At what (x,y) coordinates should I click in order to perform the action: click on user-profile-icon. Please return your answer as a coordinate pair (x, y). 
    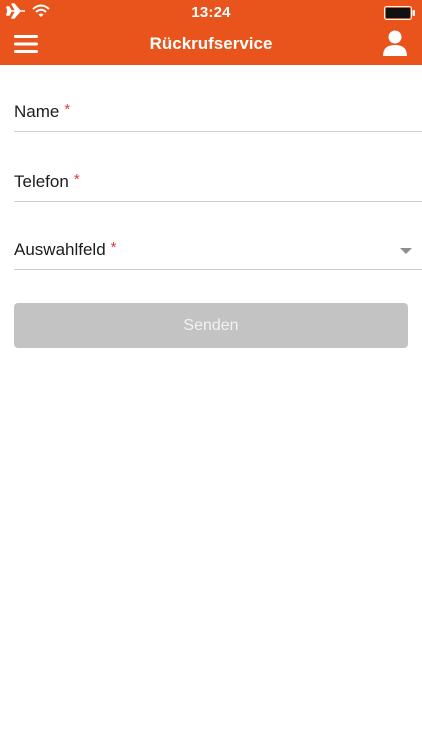
    Looking at the image, I should click on (395, 43).